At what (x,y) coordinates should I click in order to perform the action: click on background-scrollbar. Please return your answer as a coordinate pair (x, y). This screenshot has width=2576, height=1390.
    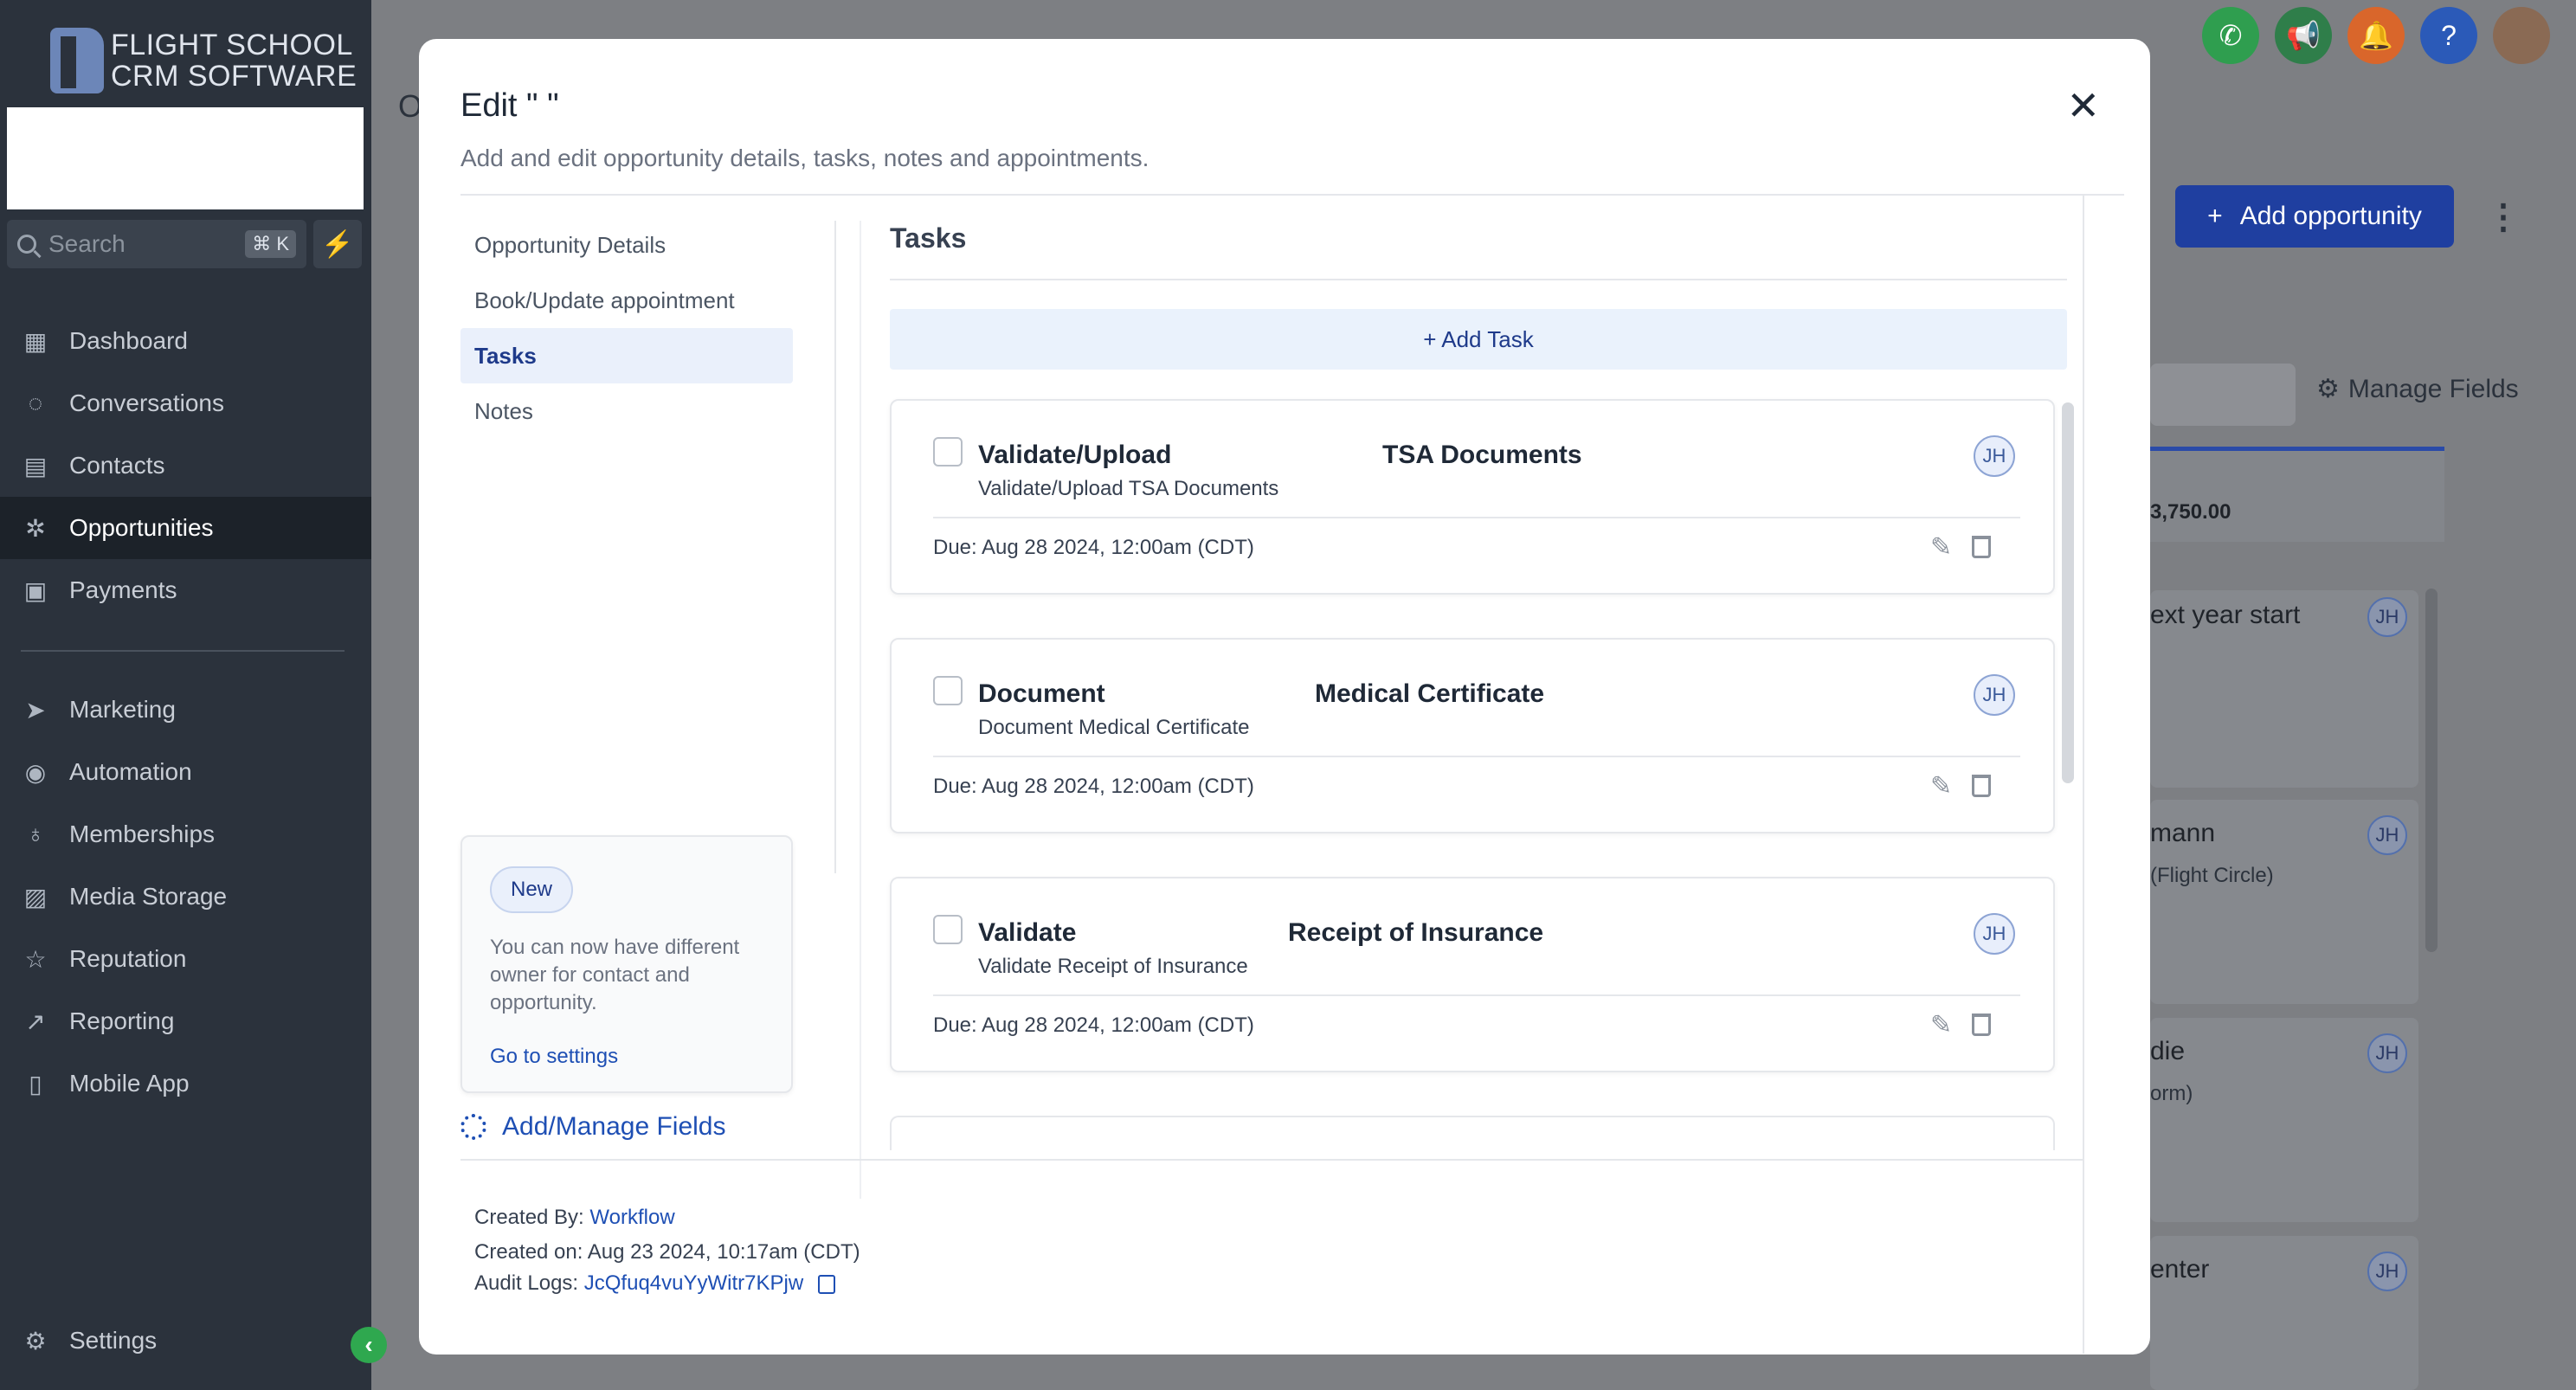
    Looking at the image, I should click on (2431, 771).